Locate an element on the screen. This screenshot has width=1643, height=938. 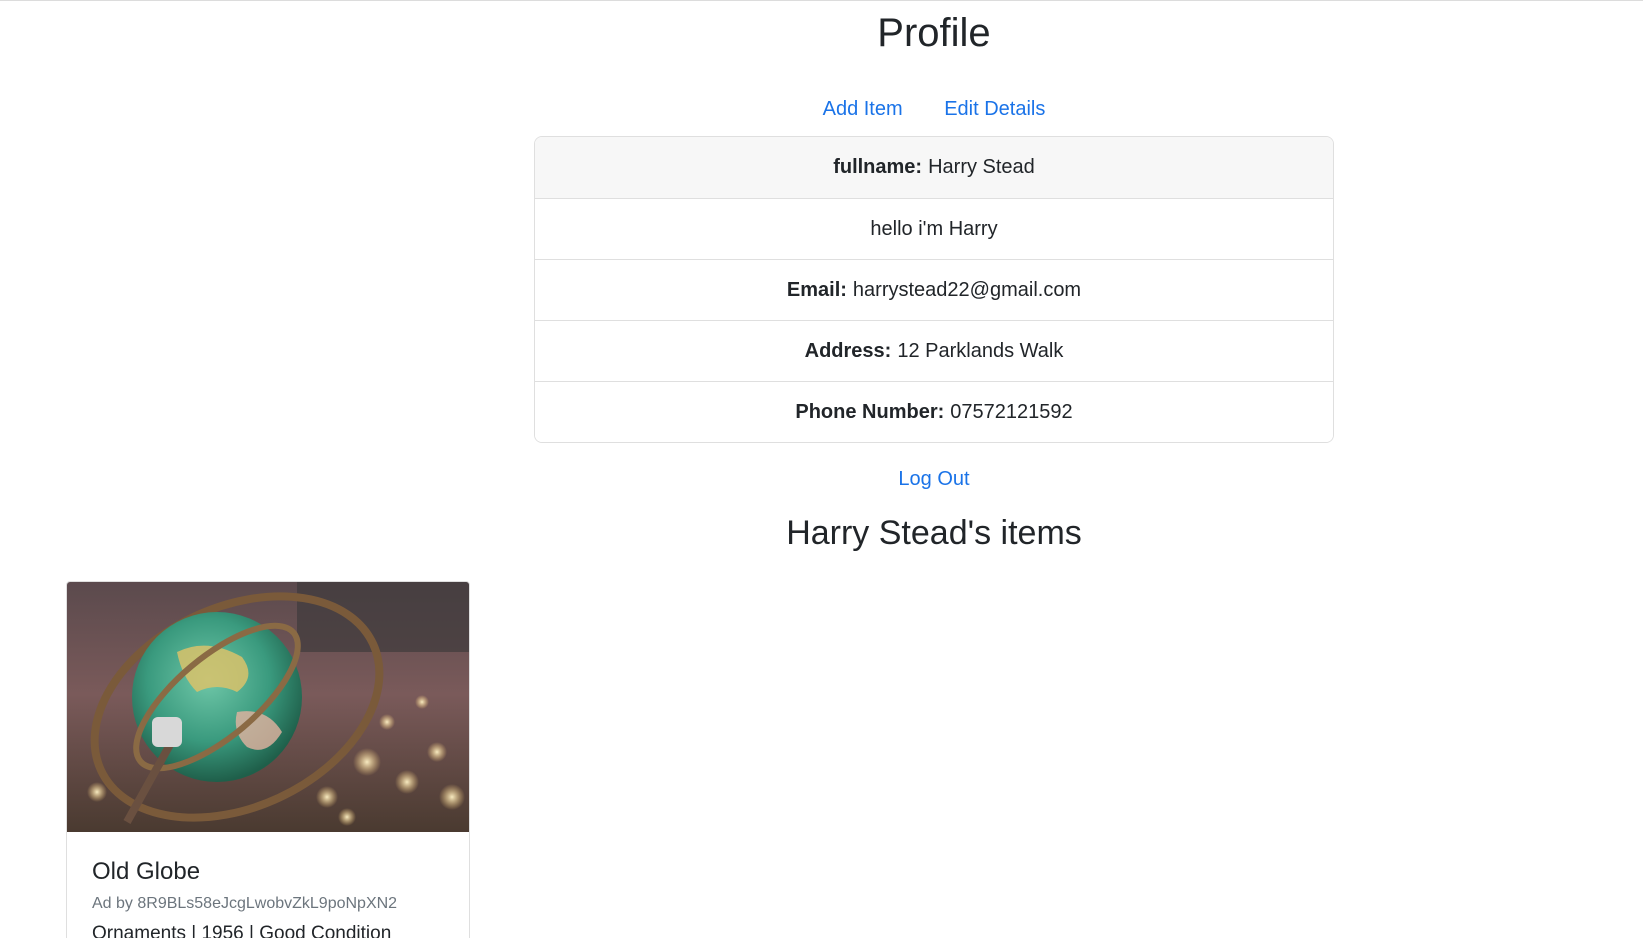
add-item-link: Add Item is located at coordinates (863, 109).